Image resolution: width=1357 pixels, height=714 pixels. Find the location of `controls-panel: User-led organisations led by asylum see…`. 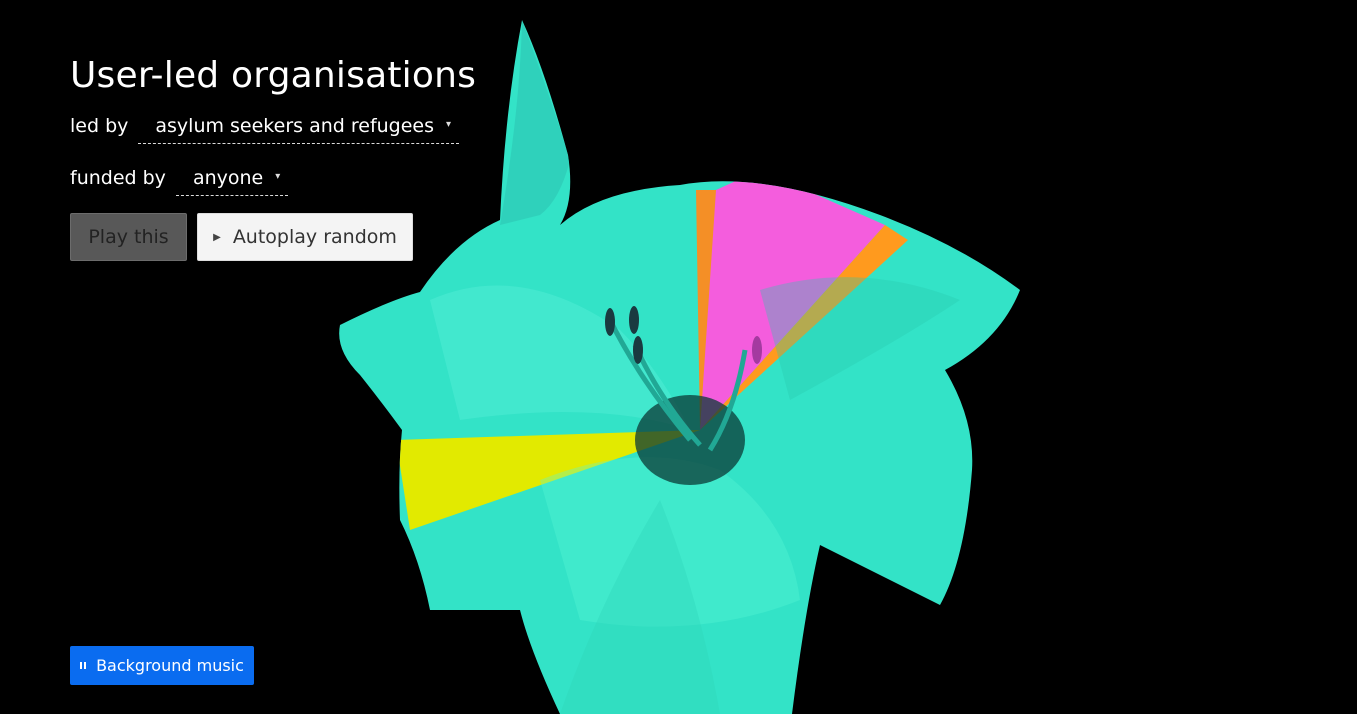

controls-panel: User-led organisations led by asylum see… is located at coordinates (273, 156).